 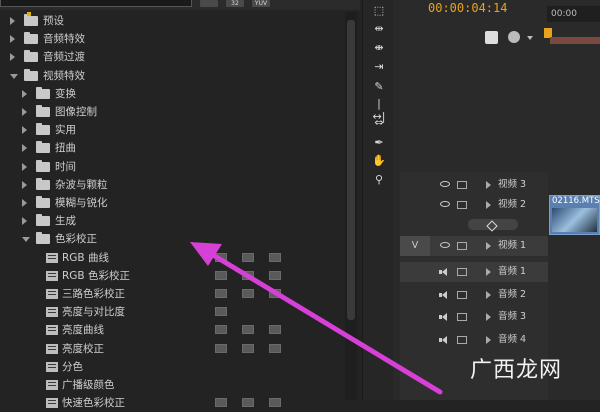 What do you see at coordinates (415, 246) in the screenshot?
I see `target-track-button: V` at bounding box center [415, 246].